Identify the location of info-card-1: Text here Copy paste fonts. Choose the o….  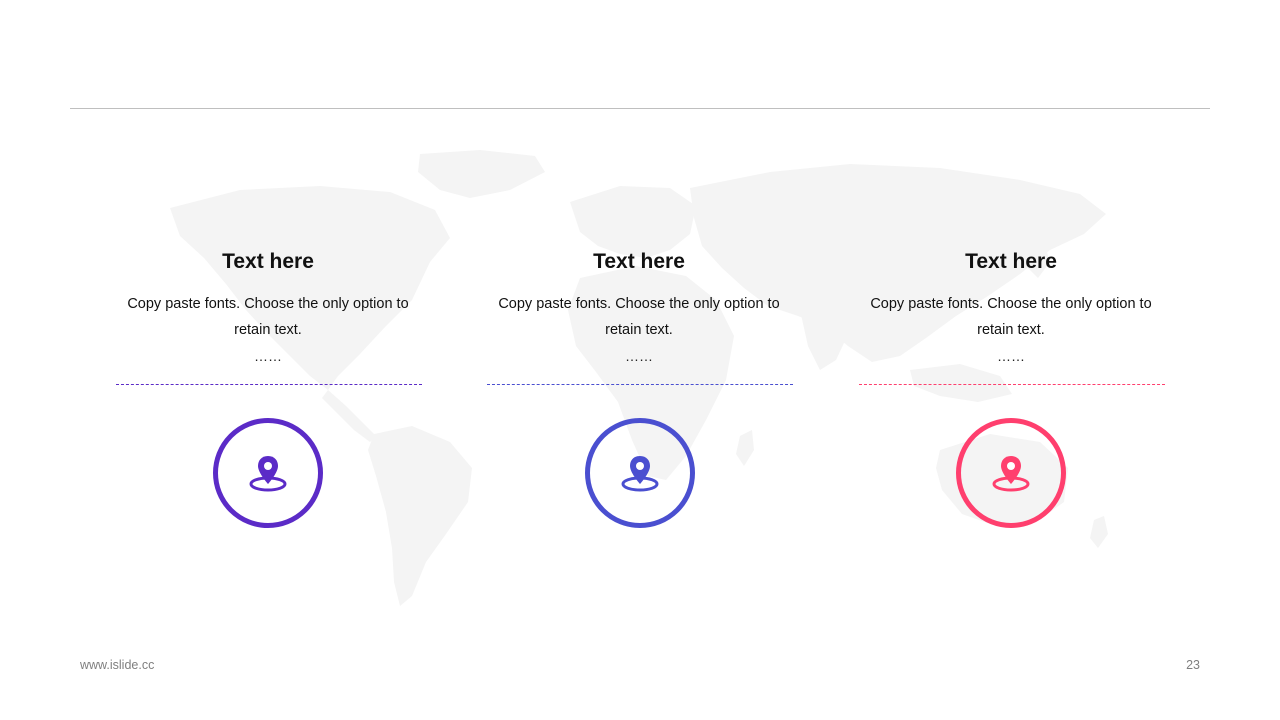
(268, 305).